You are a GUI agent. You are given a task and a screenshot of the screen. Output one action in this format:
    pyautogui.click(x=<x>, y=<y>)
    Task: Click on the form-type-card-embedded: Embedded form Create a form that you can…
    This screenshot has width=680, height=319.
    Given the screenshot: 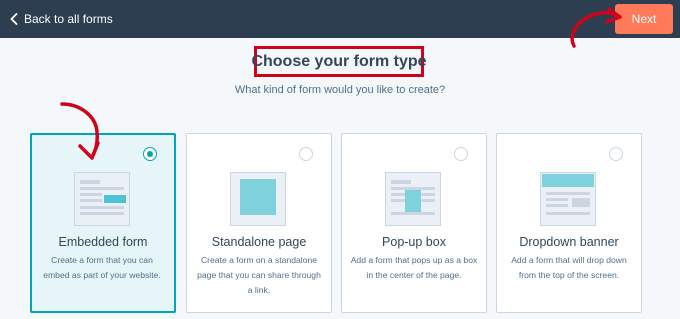 What is the action you would take?
    pyautogui.click(x=103, y=223)
    